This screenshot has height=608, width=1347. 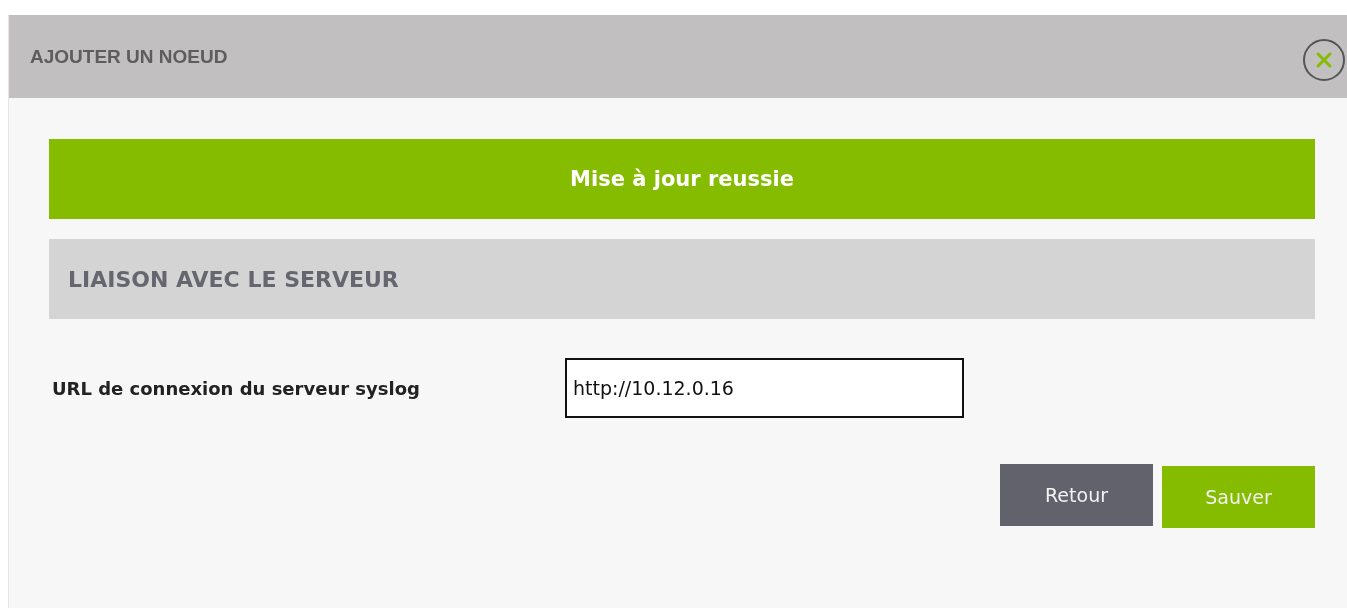 What do you see at coordinates (1076, 495) in the screenshot?
I see `back-button: Retour` at bounding box center [1076, 495].